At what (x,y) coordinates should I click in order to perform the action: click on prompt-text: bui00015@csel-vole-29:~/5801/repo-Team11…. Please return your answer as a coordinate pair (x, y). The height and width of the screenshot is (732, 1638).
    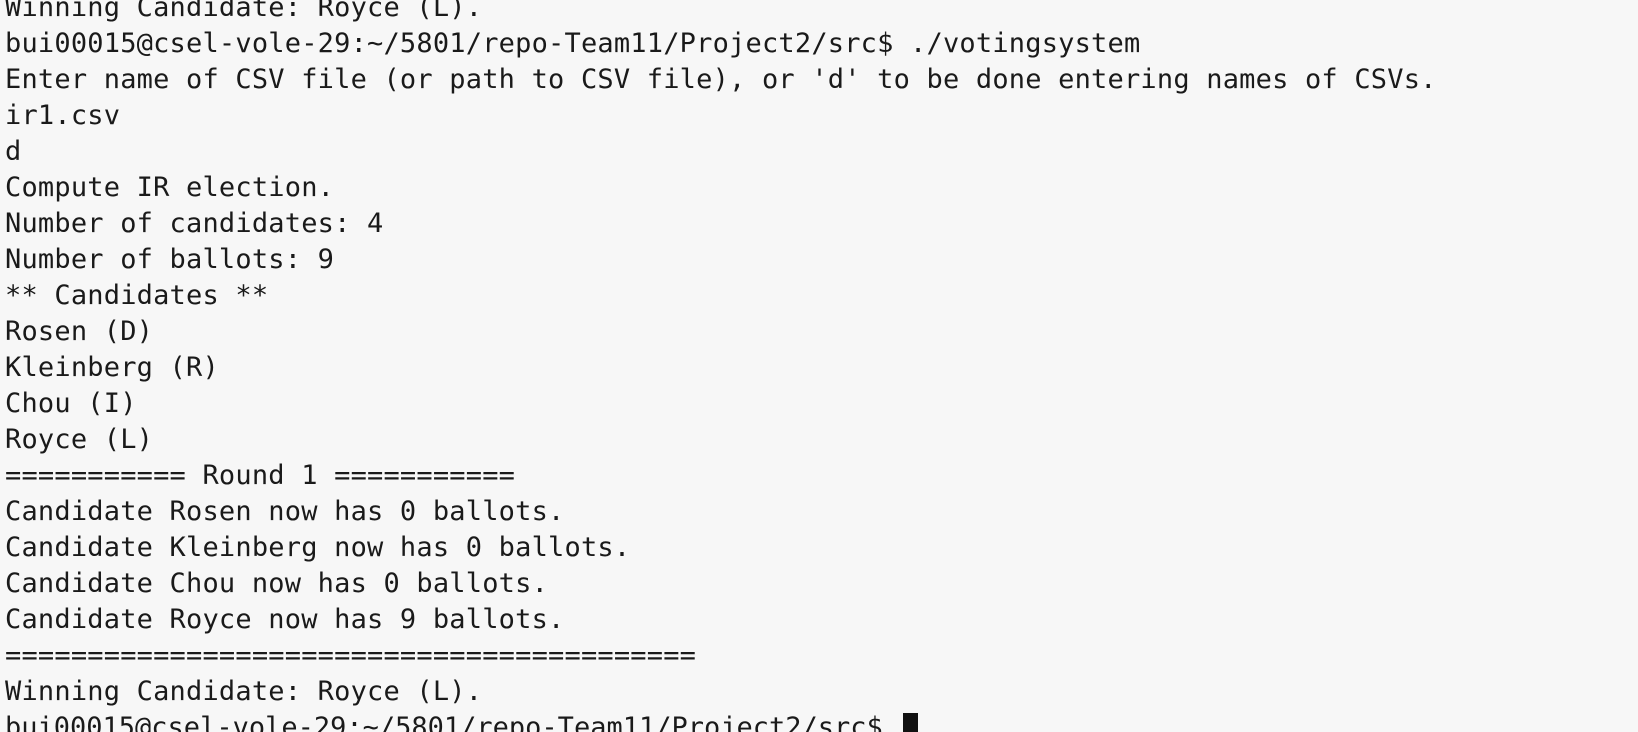
    Looking at the image, I should click on (452, 722).